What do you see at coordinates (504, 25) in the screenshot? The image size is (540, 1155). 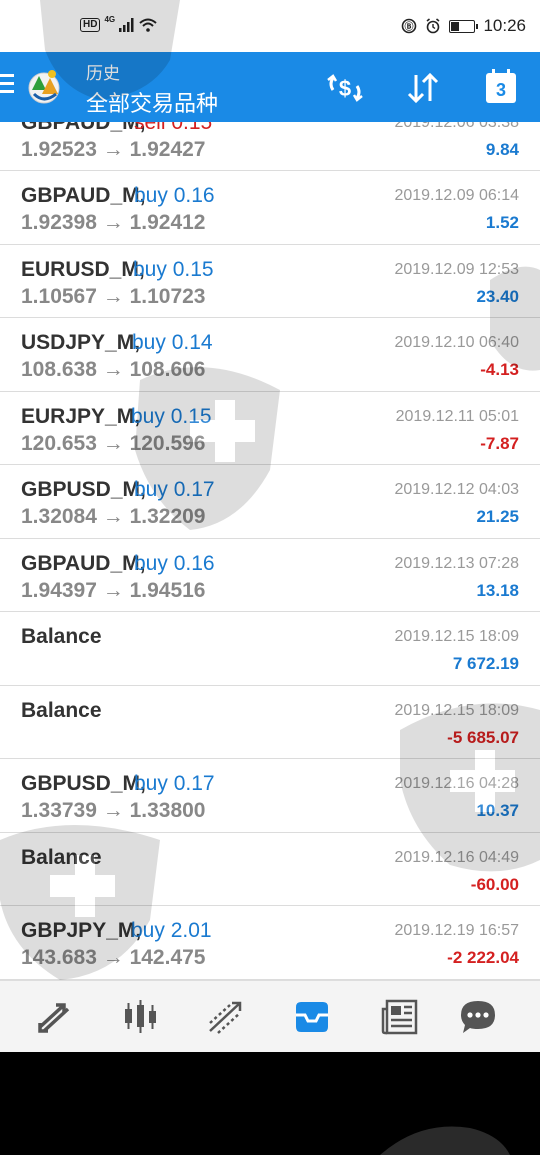 I see `clock: 10:26` at bounding box center [504, 25].